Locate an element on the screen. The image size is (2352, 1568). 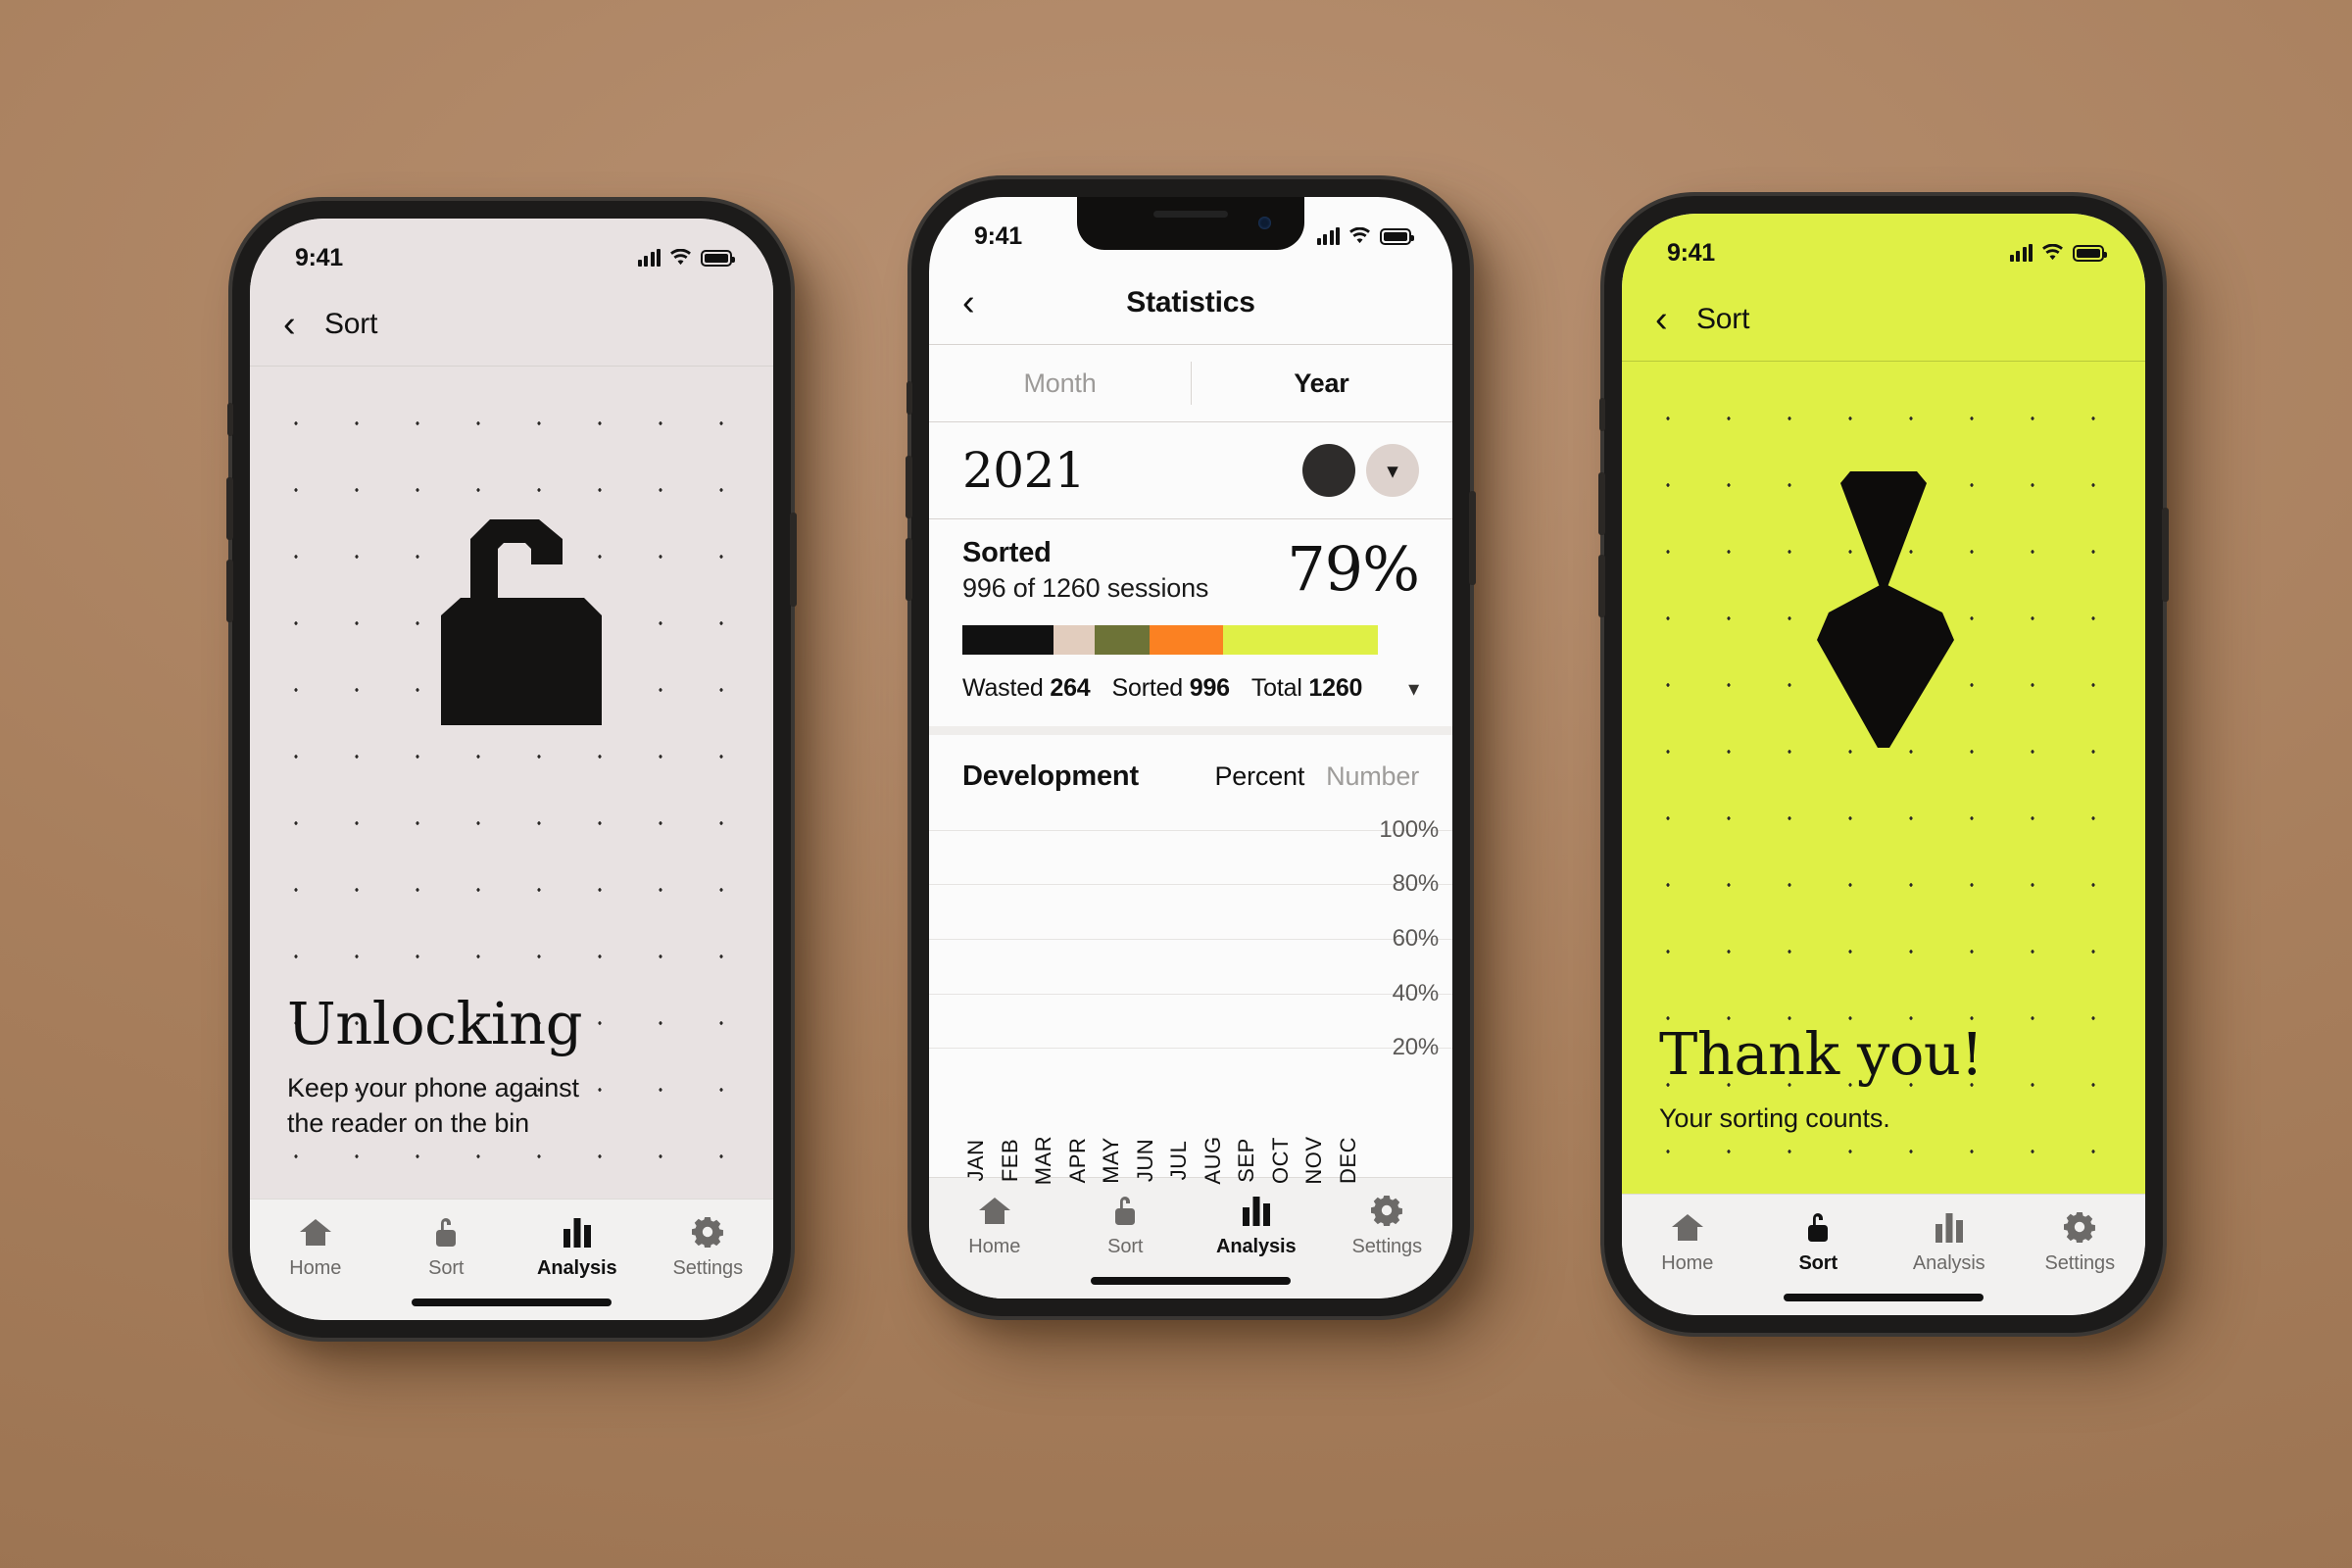
y-tick-label-20: 20% is located at coordinates (1416, 1047).